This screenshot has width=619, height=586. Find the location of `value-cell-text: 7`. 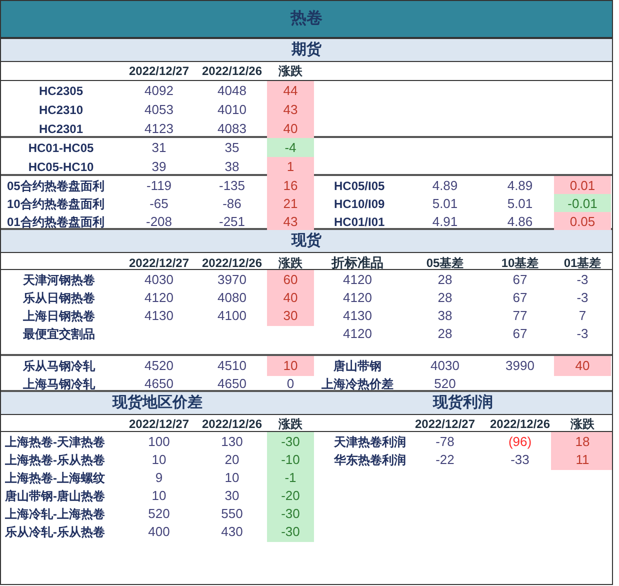

value-cell-text: 7 is located at coordinates (582, 316).